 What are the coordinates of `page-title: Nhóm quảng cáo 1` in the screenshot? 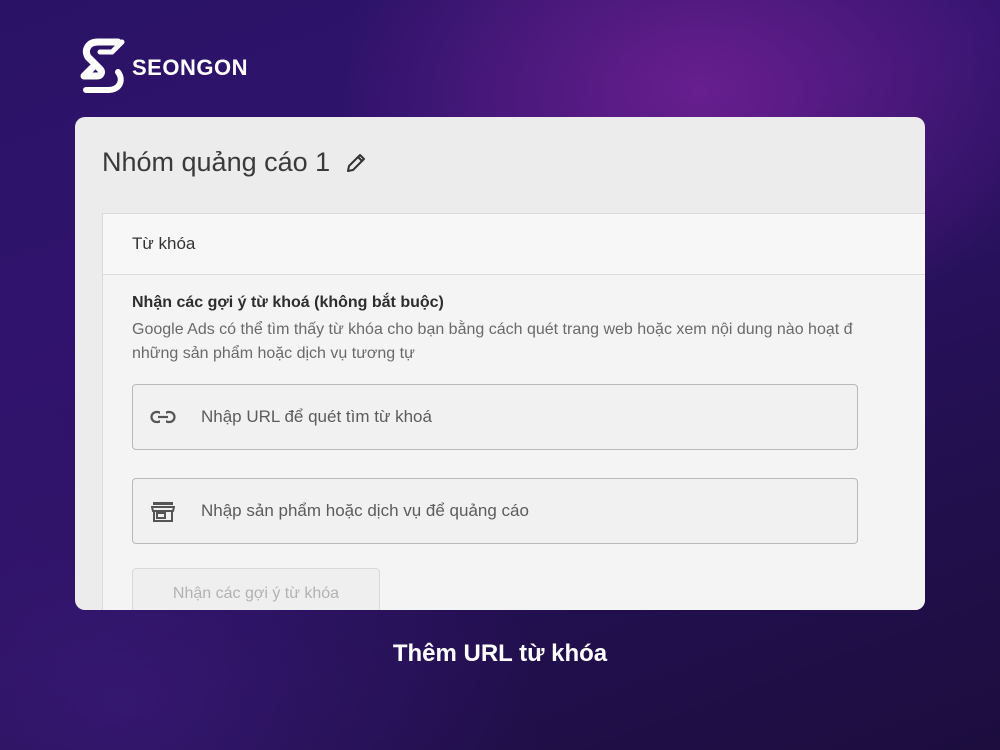 It's located at (235, 162).